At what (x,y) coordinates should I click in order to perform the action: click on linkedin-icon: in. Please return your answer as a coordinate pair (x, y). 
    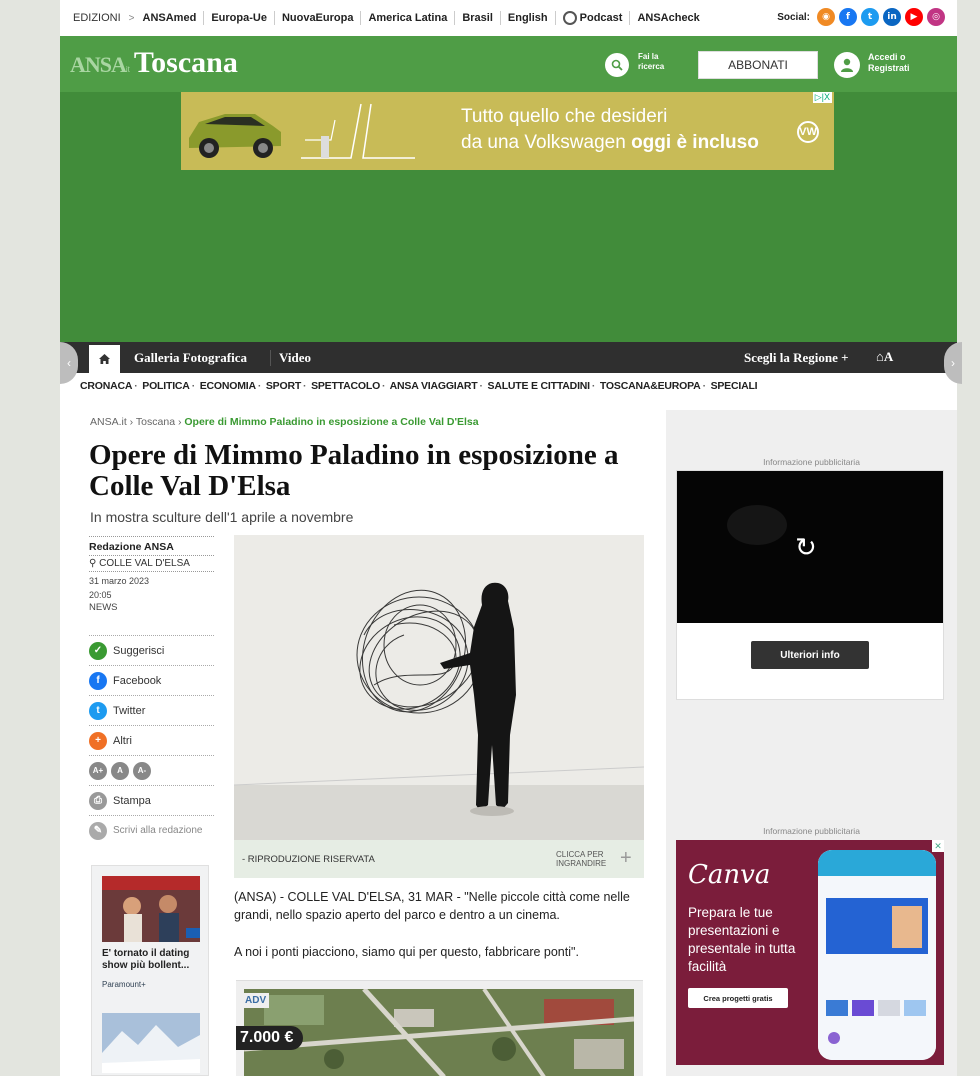
    Looking at the image, I should click on (892, 17).